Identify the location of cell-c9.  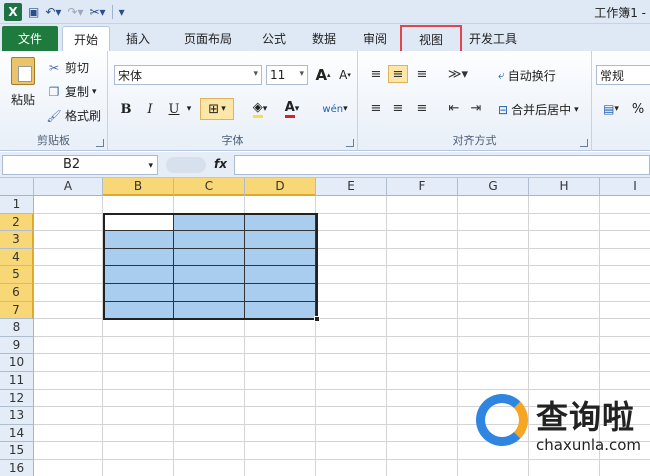
(209, 345).